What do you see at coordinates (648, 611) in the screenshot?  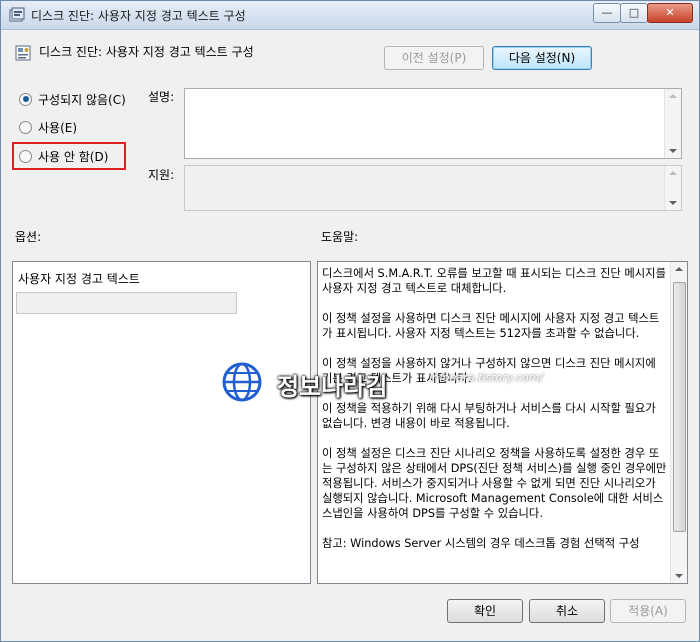 I see `apply-button: 적용(A)` at bounding box center [648, 611].